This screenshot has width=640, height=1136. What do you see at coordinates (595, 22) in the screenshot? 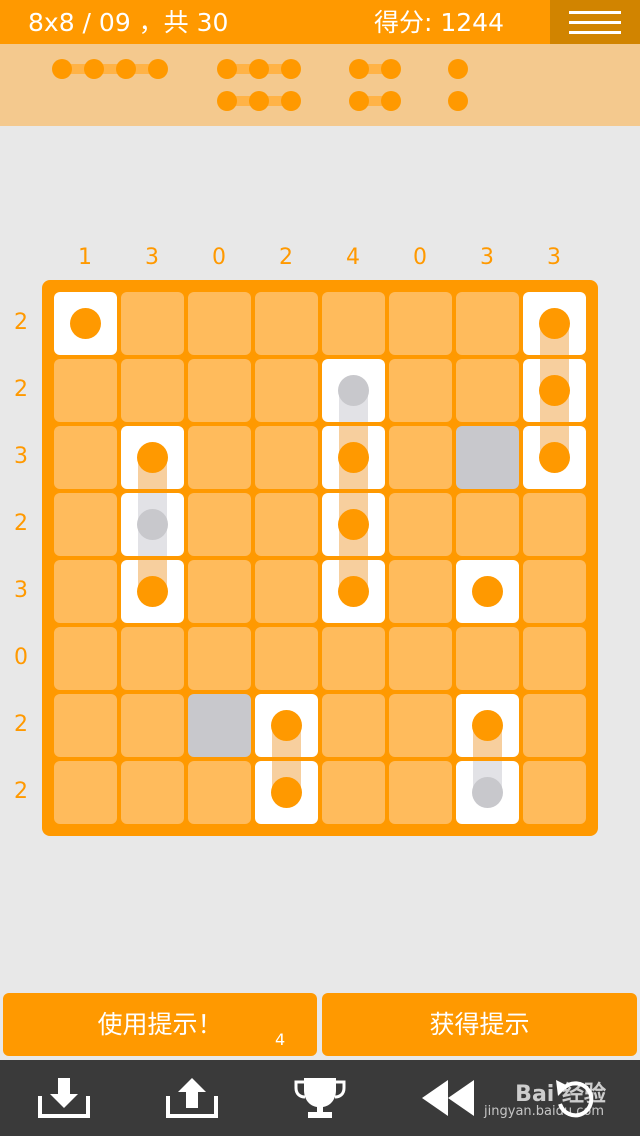
I see `menu-button` at bounding box center [595, 22].